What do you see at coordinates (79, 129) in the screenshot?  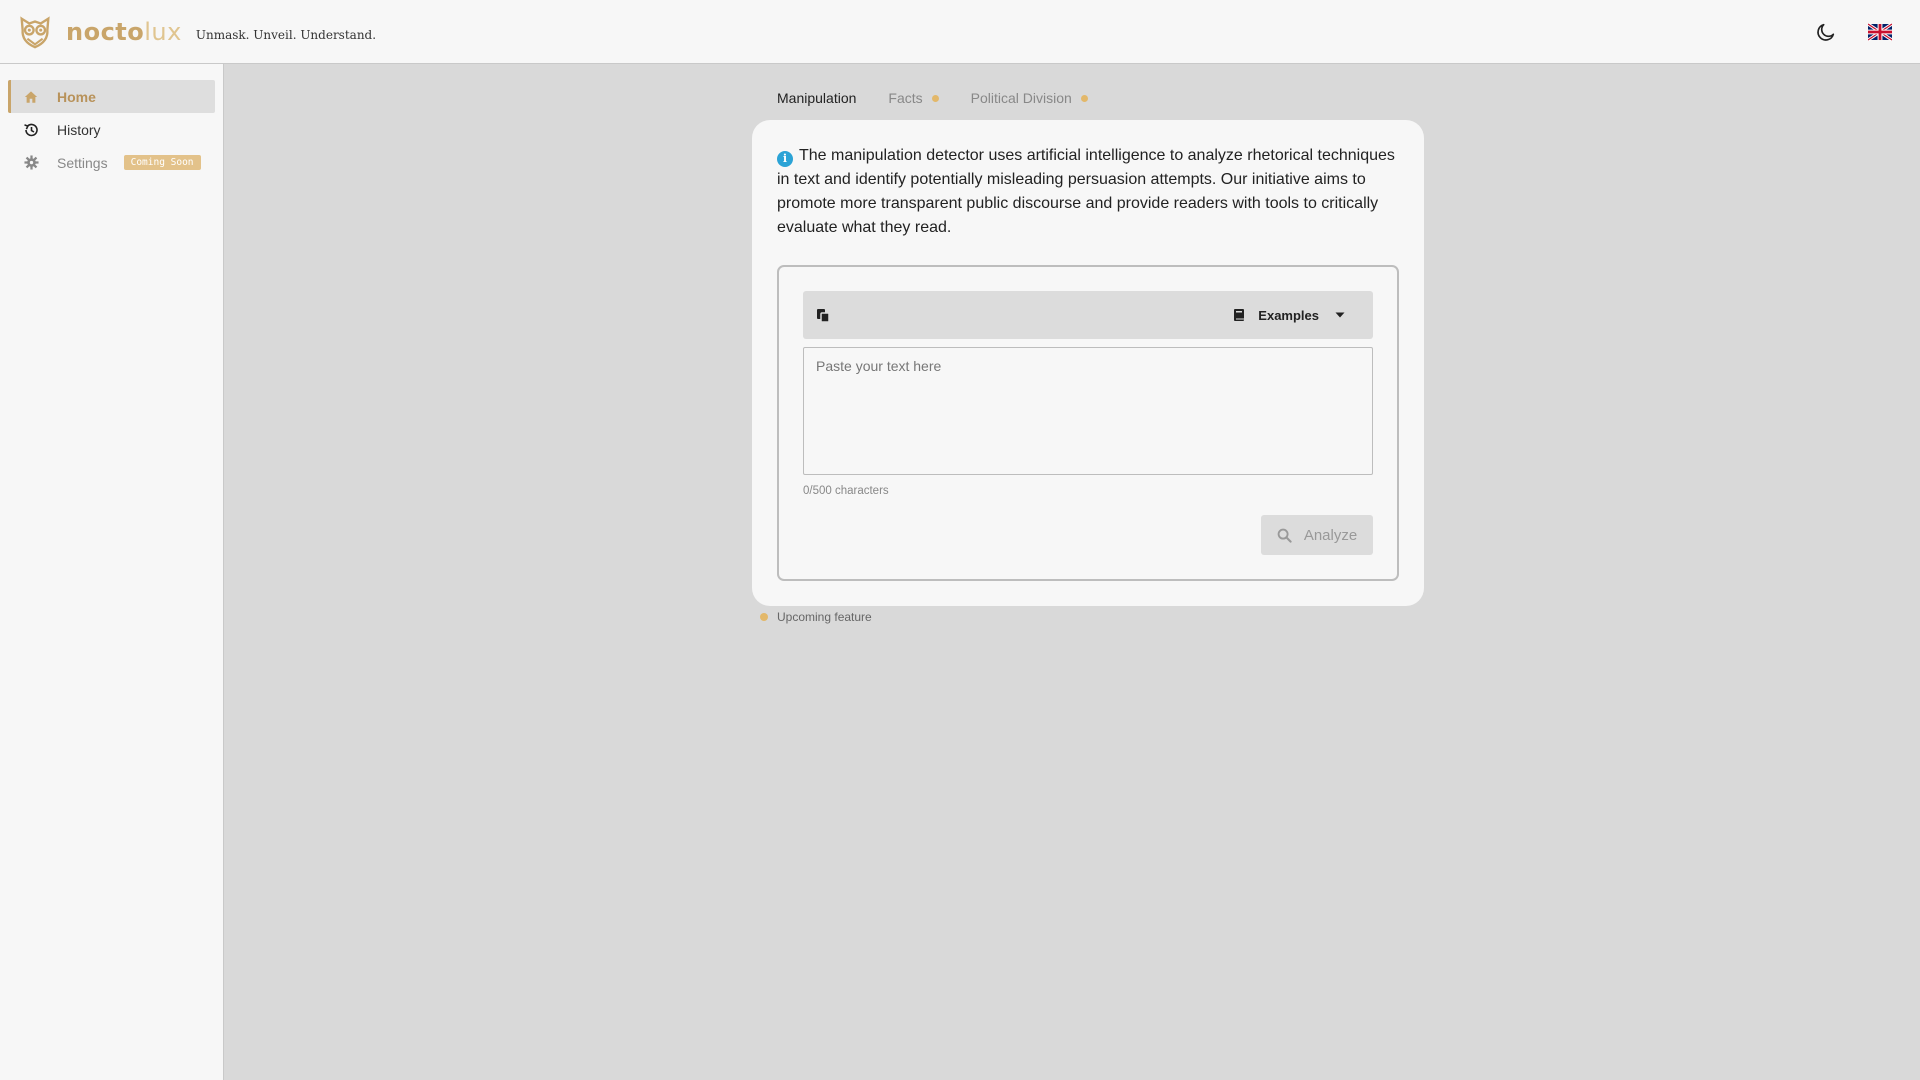 I see `sidebar-item-label: History` at bounding box center [79, 129].